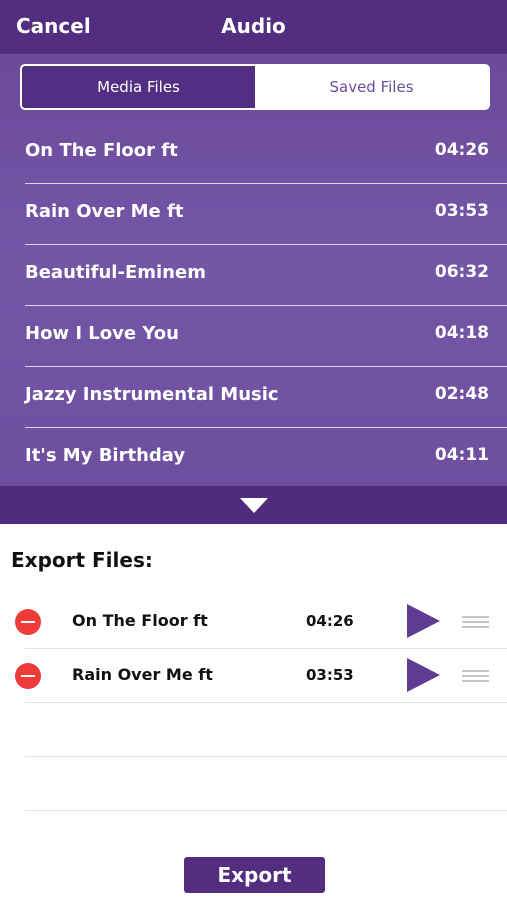  What do you see at coordinates (102, 333) in the screenshot?
I see `track-name: How I Love You` at bounding box center [102, 333].